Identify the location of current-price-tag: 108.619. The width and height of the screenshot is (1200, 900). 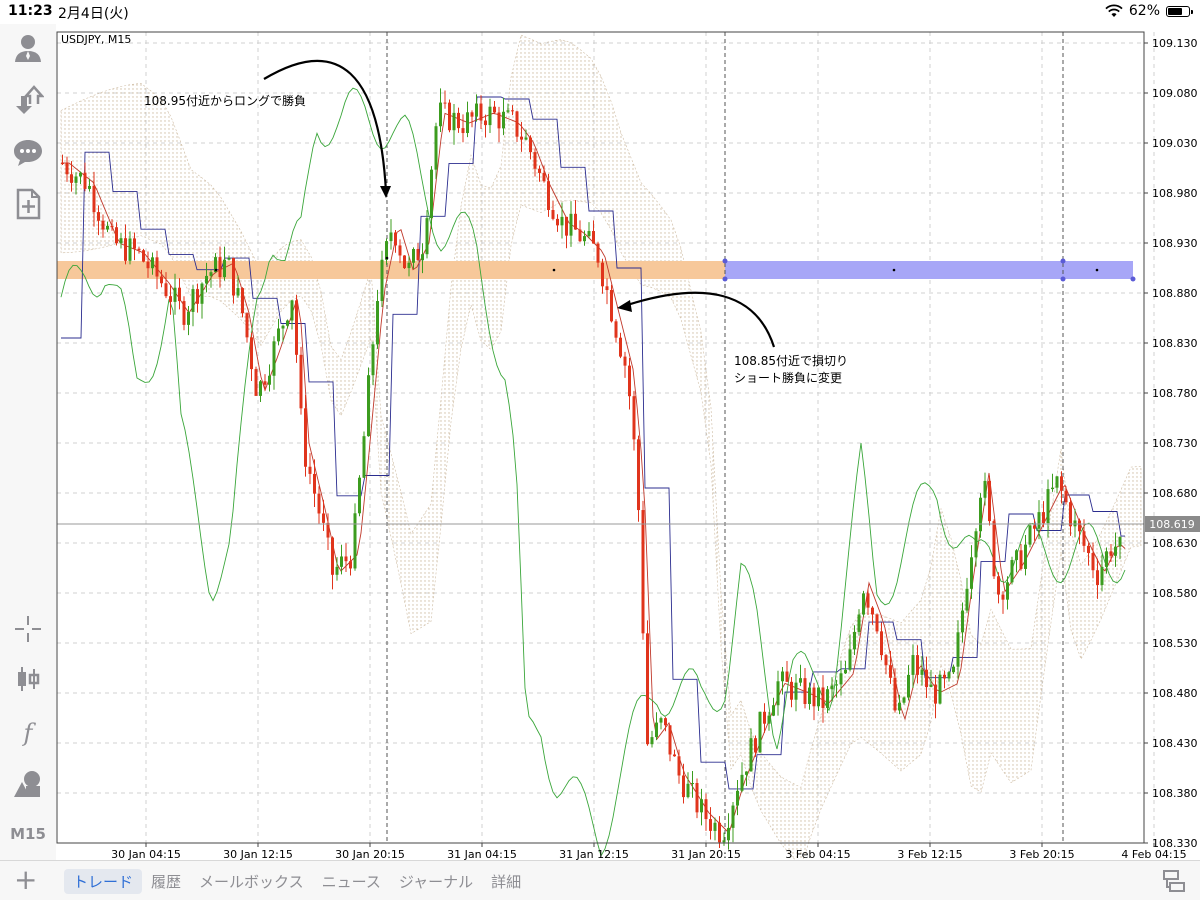
(1172, 524).